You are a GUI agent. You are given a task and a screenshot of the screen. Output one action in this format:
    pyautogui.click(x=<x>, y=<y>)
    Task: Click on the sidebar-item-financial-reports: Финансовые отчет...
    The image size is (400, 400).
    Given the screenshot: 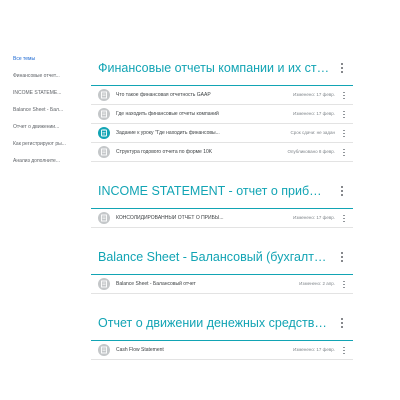 What is the action you would take?
    pyautogui.click(x=33, y=81)
    